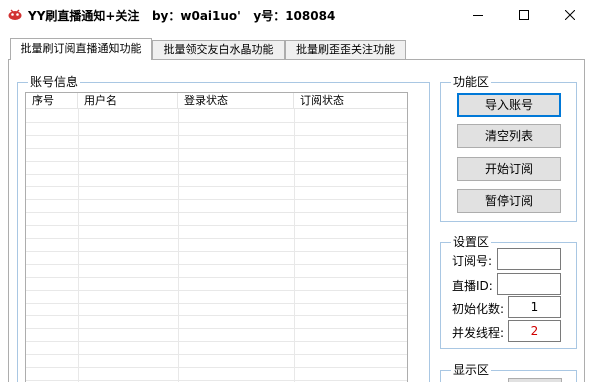 This screenshot has height=382, width=593. What do you see at coordinates (472, 286) in the screenshot?
I see `live-id-label: 直播ID:` at bounding box center [472, 286].